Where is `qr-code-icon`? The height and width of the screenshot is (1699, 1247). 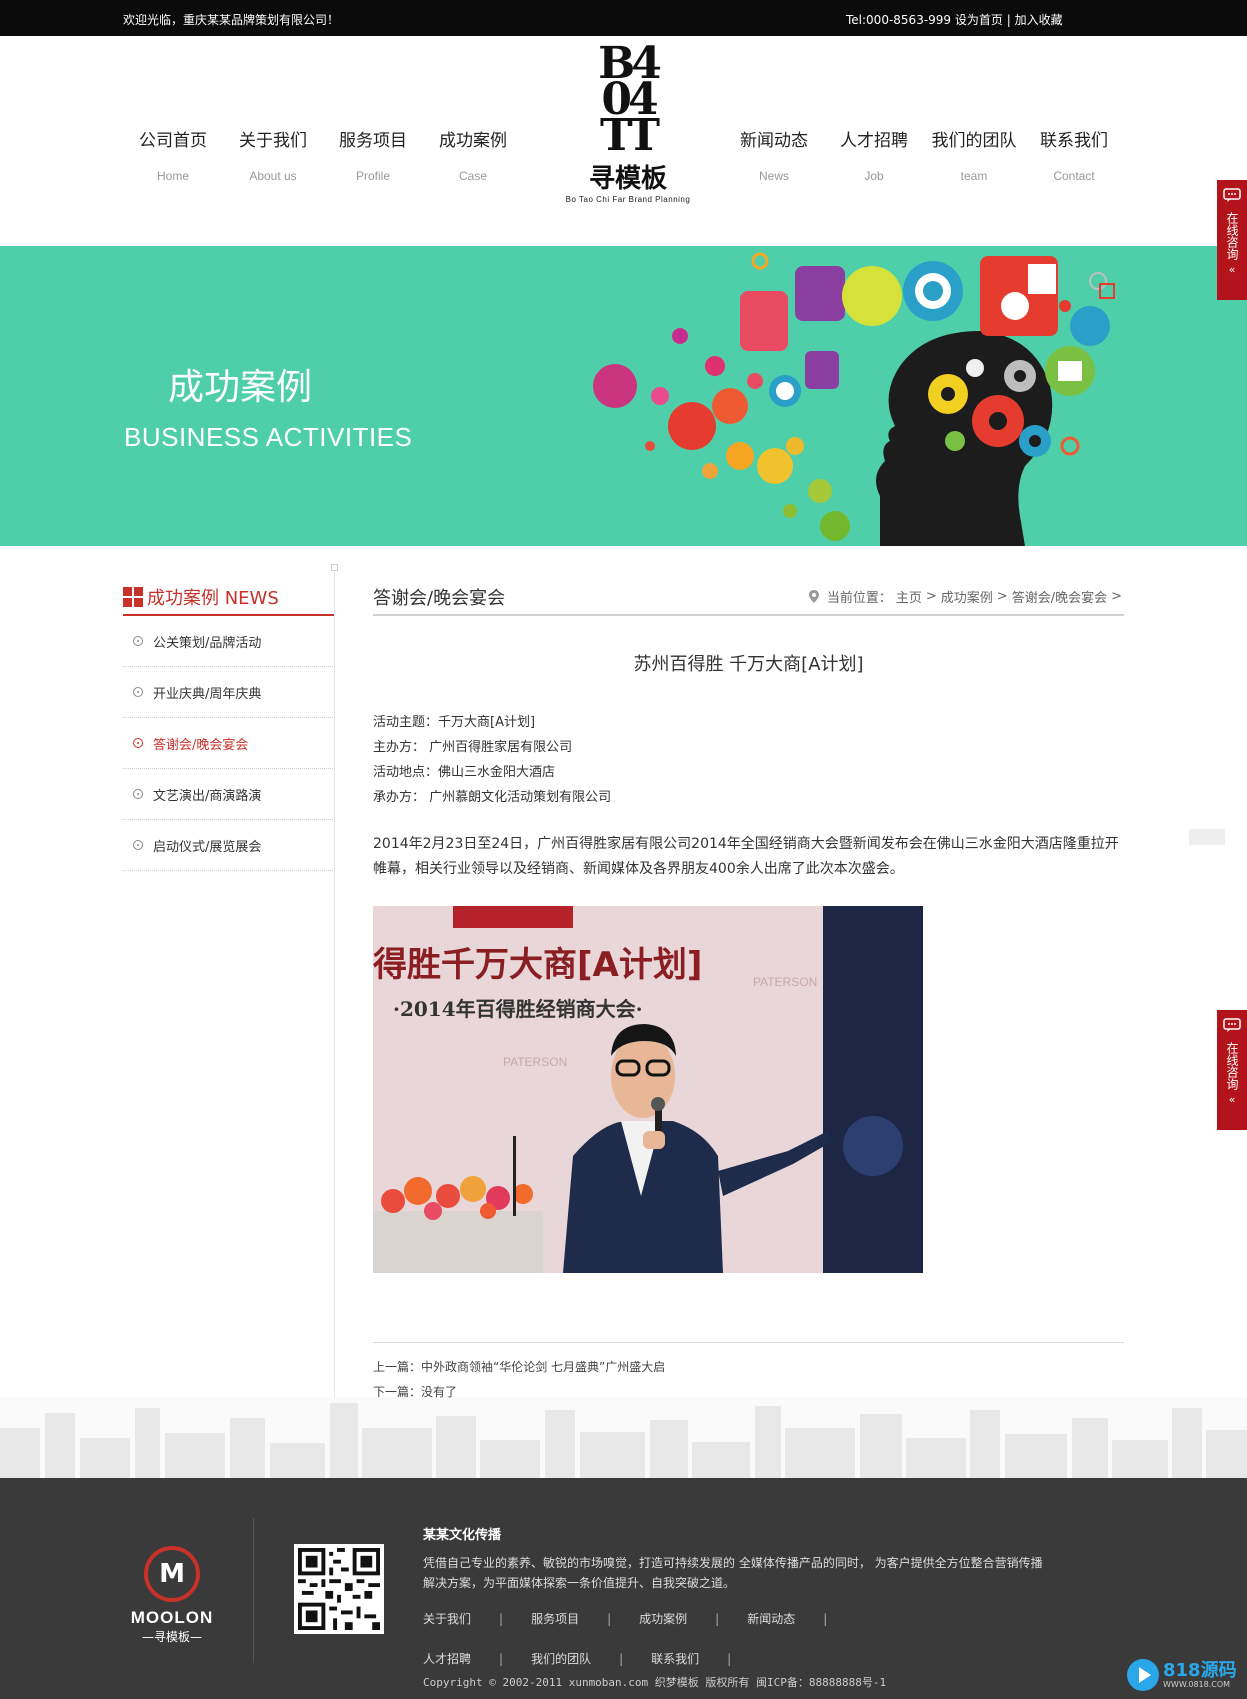
qr-code-icon is located at coordinates (339, 1589).